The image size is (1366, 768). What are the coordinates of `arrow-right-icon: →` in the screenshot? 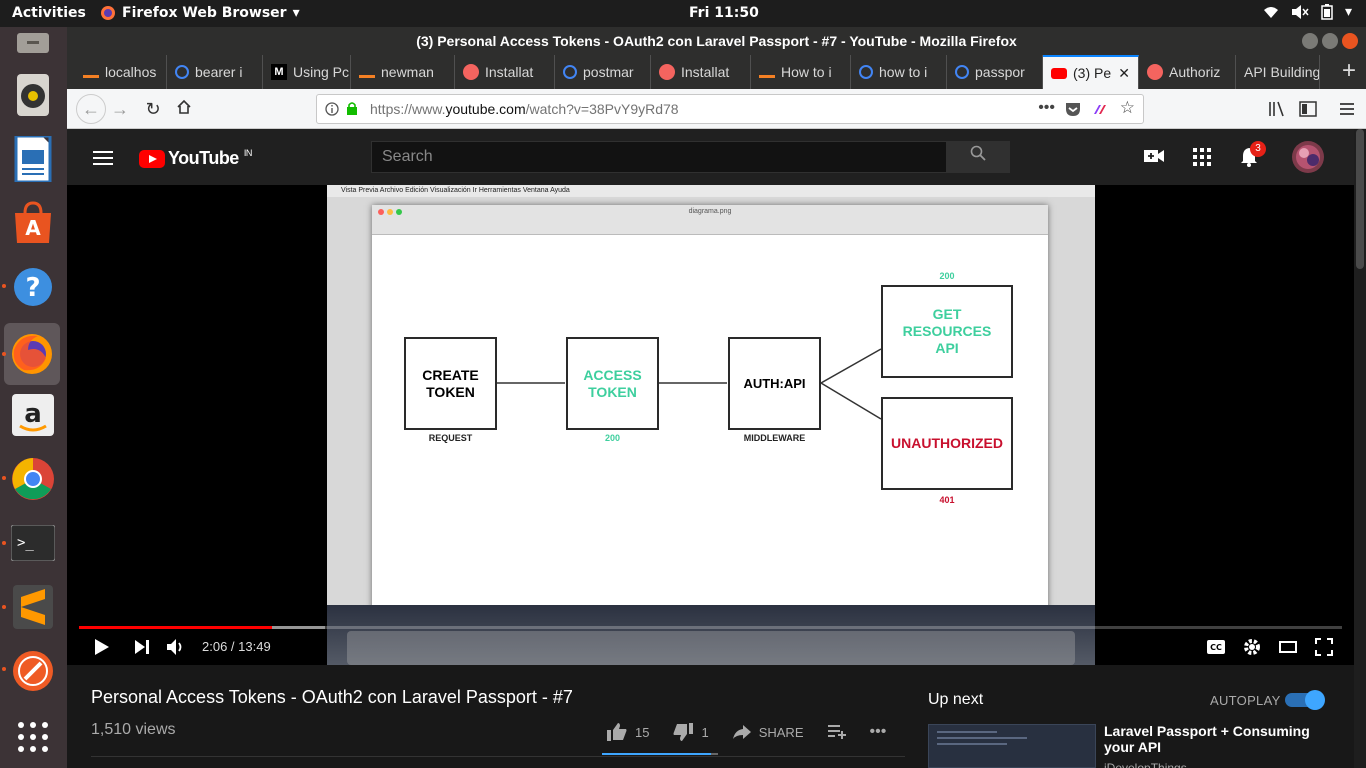 It's located at (120, 109).